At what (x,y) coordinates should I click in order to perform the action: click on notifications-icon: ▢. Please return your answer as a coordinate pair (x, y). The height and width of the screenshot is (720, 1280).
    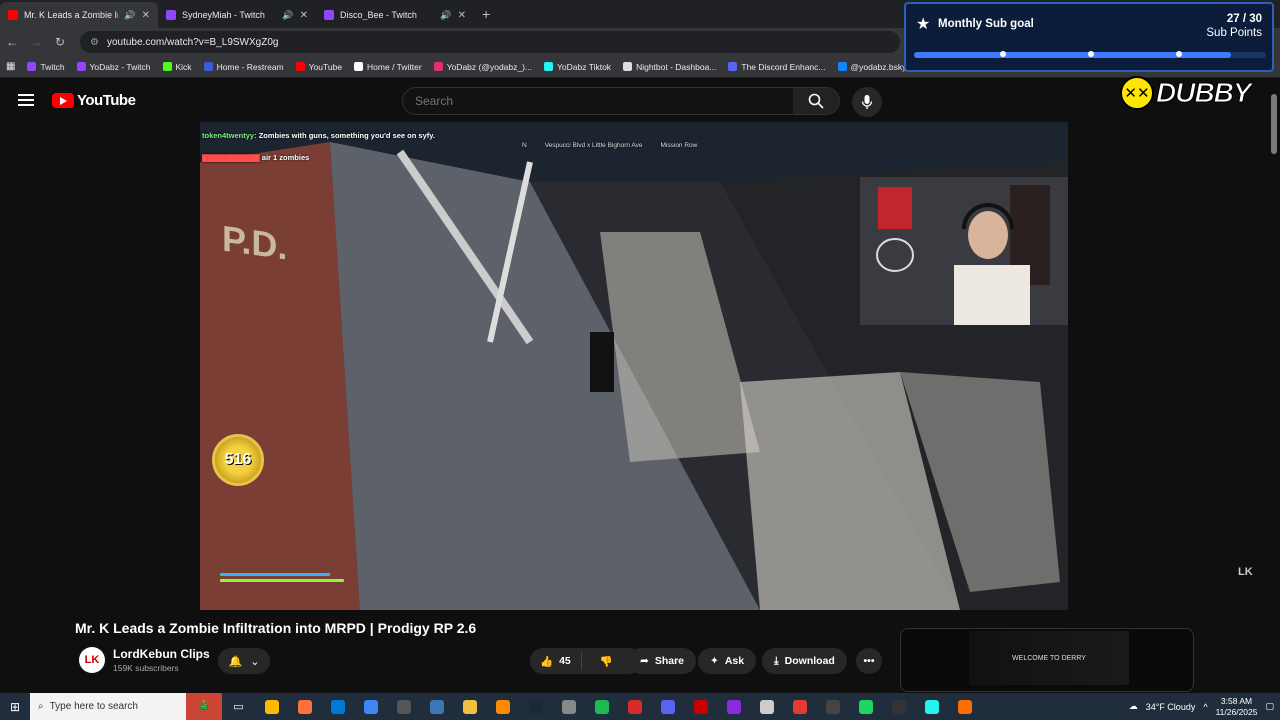
    Looking at the image, I should click on (1269, 706).